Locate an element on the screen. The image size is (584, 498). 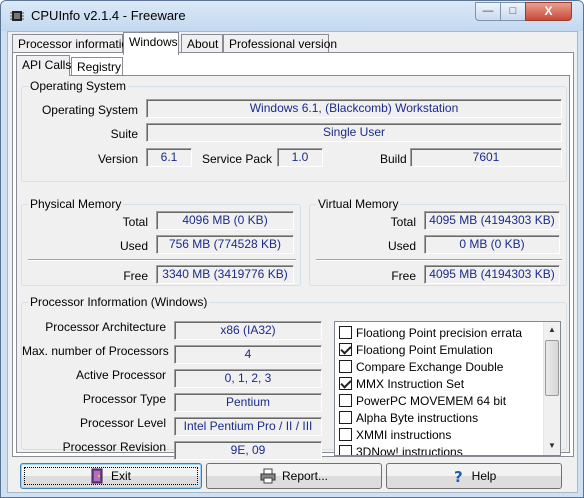
feature-item: Alpha Byte instructions is located at coordinates (408, 417).